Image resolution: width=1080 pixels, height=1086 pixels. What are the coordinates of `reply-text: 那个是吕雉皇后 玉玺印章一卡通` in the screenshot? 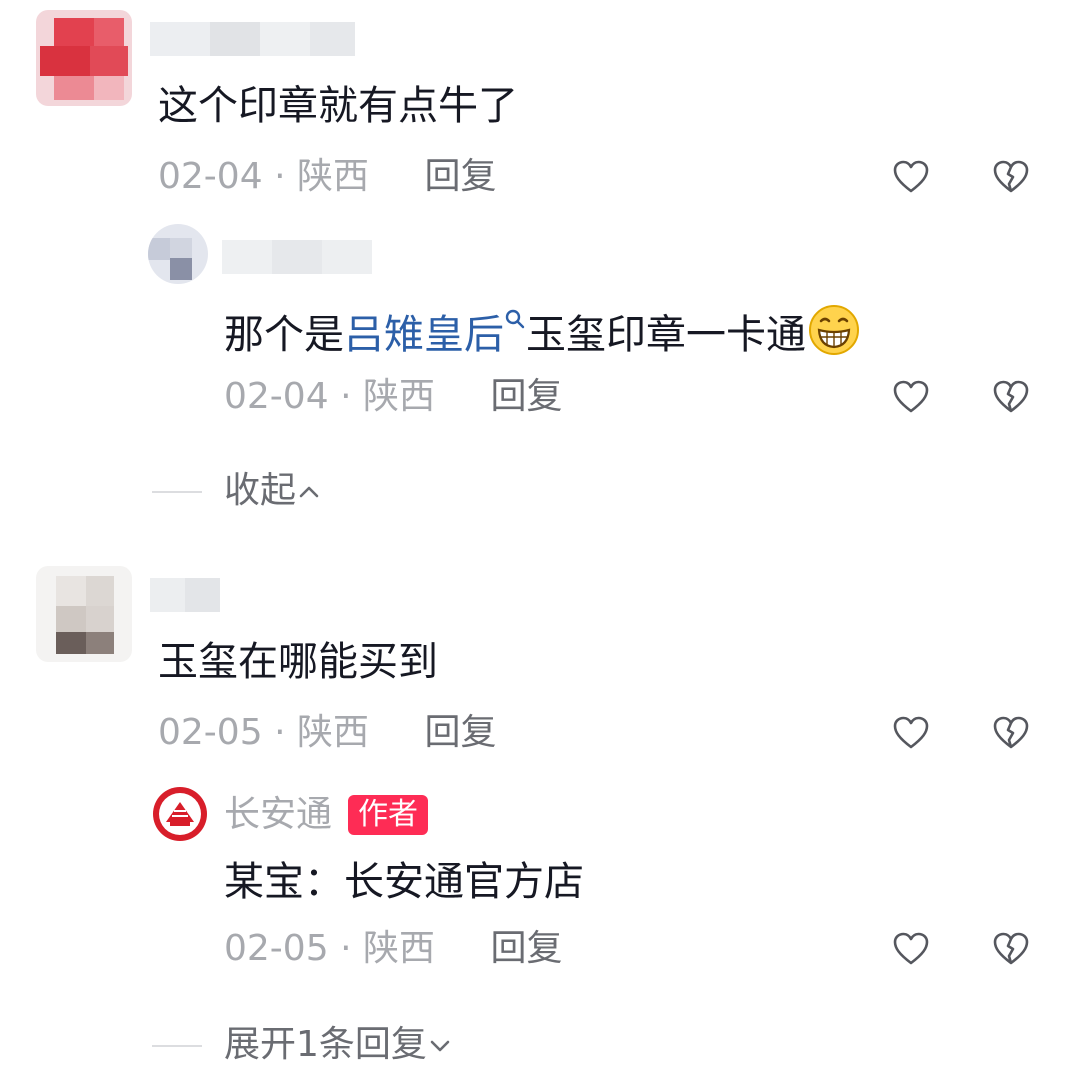 It's located at (542, 331).